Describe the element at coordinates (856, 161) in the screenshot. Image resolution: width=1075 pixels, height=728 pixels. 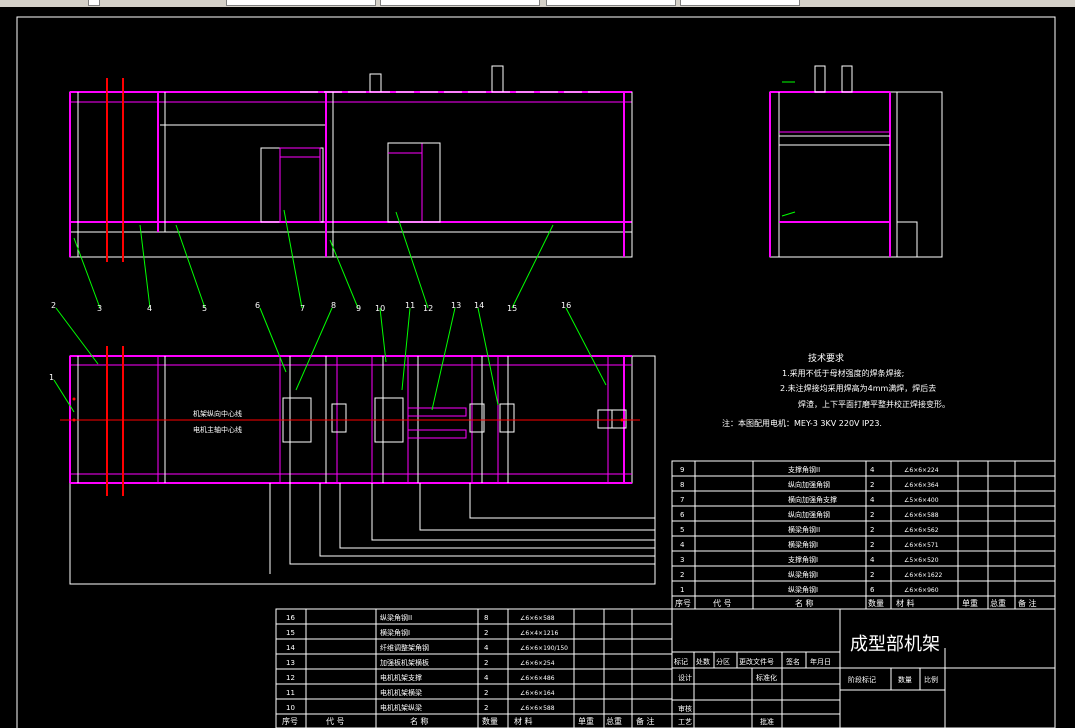
I see `side-view` at that location.